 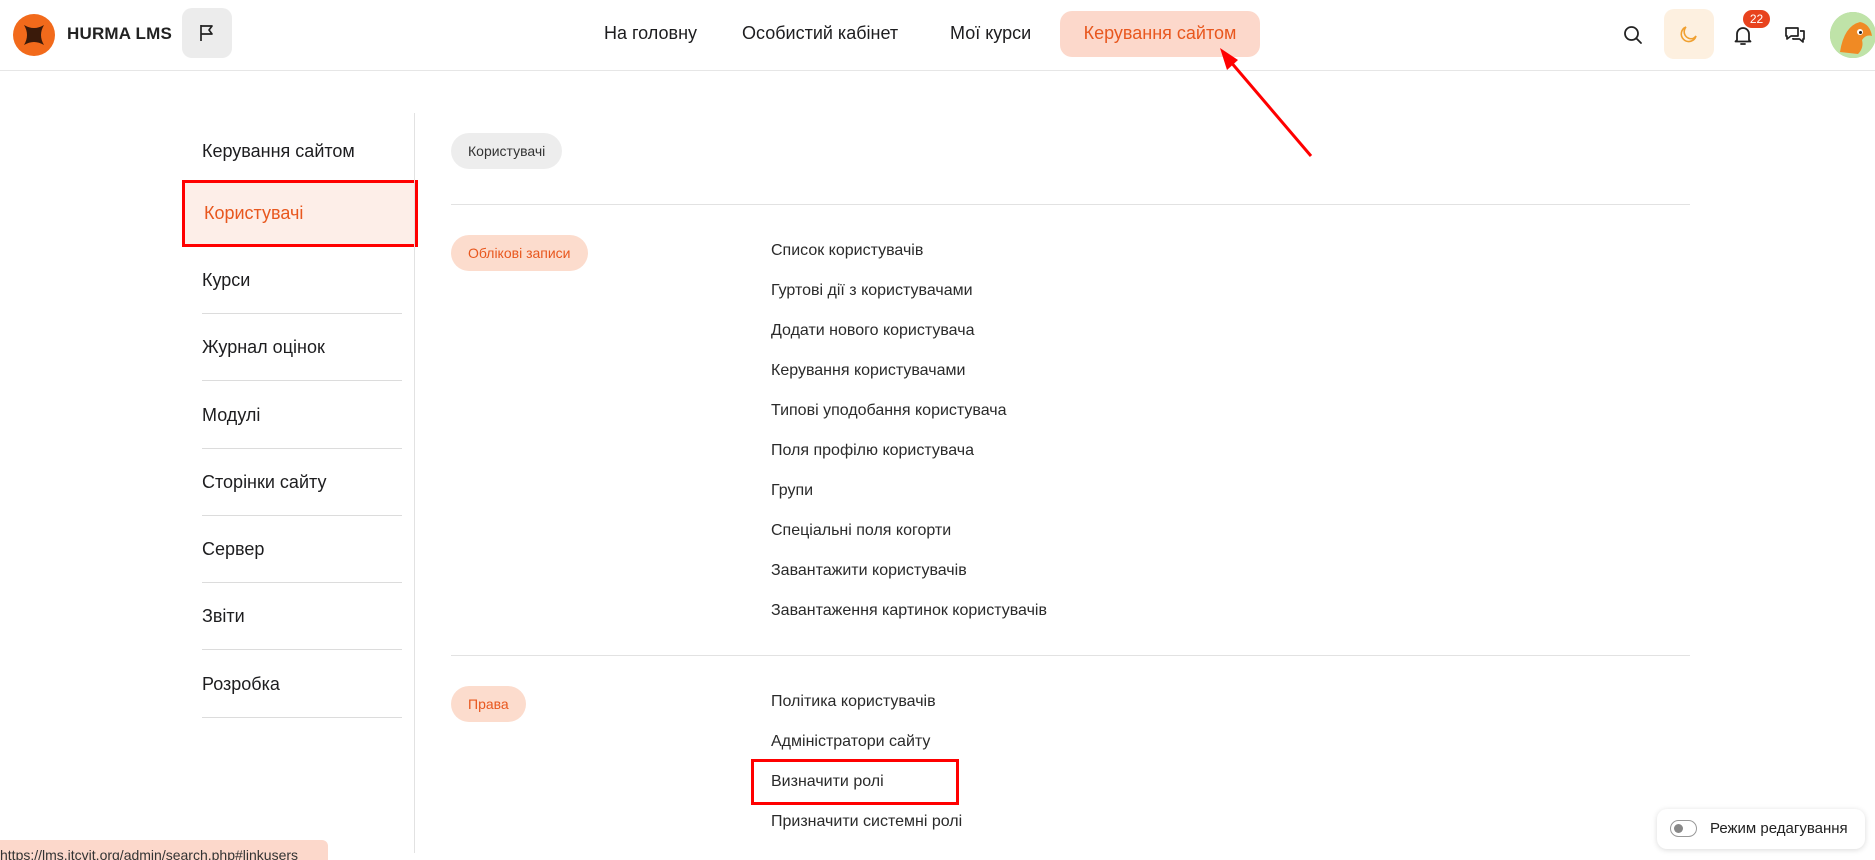 I want to click on link-profile-fields: Поля профілю користувача, so click(x=872, y=451).